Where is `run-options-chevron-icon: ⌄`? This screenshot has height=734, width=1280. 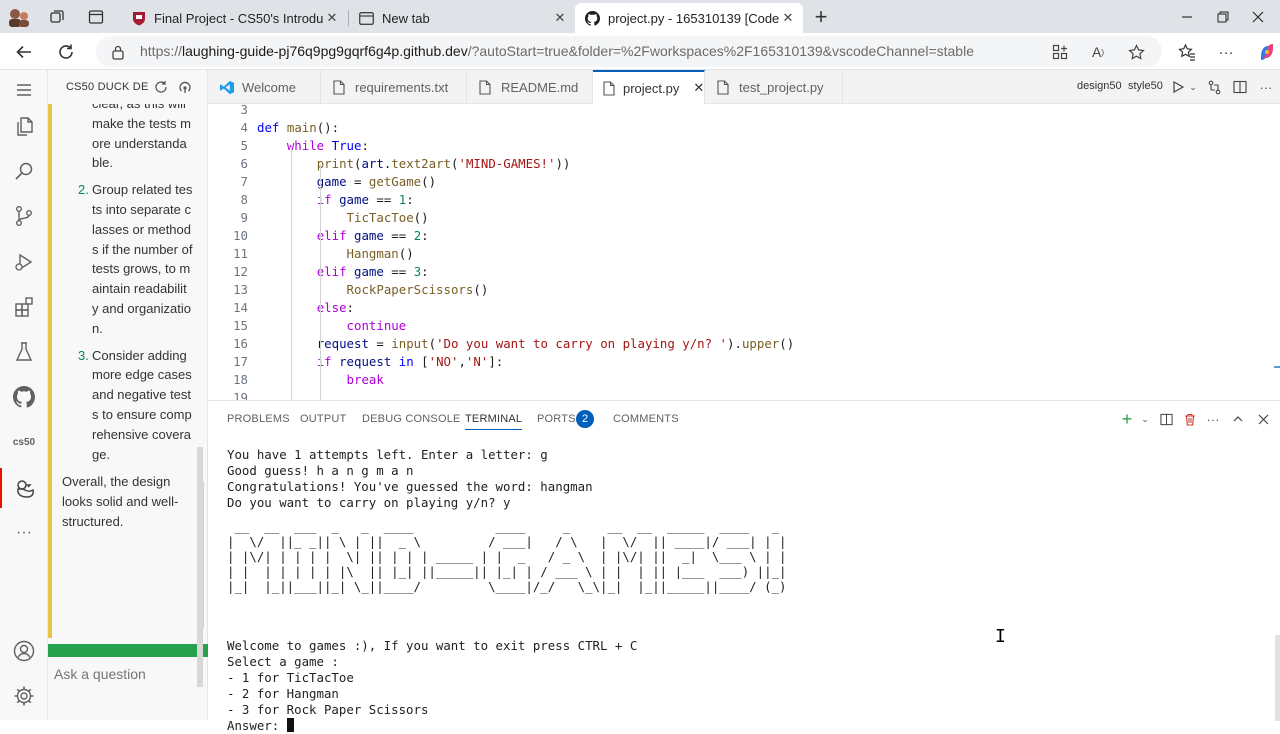 run-options-chevron-icon: ⌄ is located at coordinates (1193, 87).